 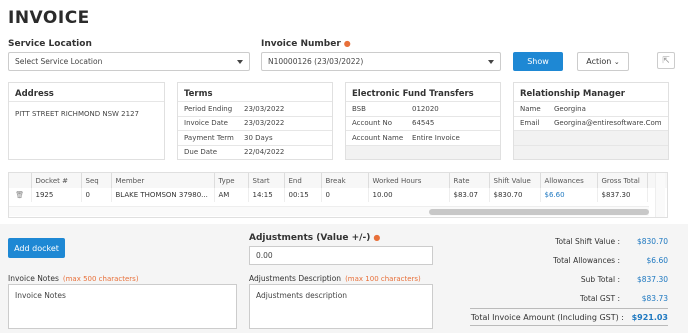 I want to click on address-card: Address PITT STREET RICHMOND NSW 2127, so click(x=86, y=121).